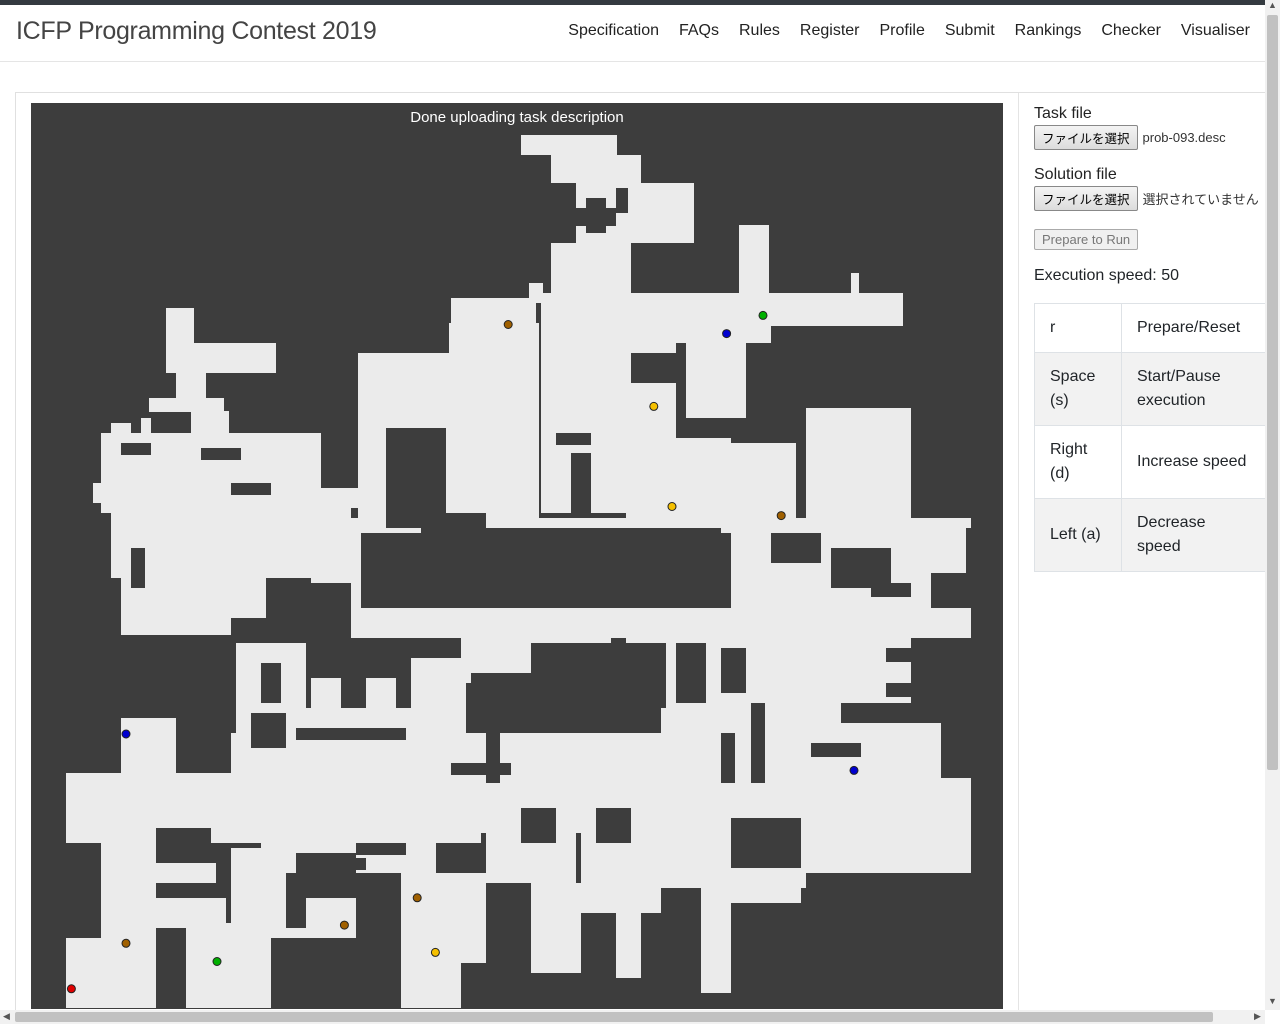 The height and width of the screenshot is (1024, 1280). What do you see at coordinates (699, 31) in the screenshot?
I see `nav-faqs: FAQs` at bounding box center [699, 31].